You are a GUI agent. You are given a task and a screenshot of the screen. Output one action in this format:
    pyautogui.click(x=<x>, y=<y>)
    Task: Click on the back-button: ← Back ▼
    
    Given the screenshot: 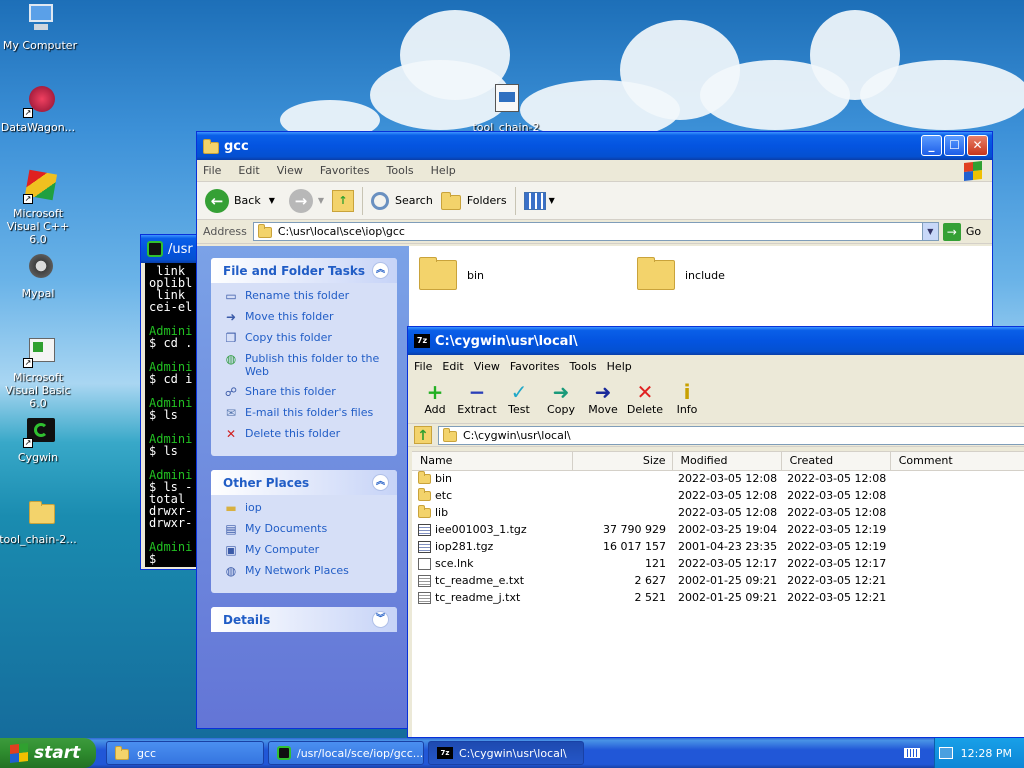 What is the action you would take?
    pyautogui.click(x=240, y=200)
    